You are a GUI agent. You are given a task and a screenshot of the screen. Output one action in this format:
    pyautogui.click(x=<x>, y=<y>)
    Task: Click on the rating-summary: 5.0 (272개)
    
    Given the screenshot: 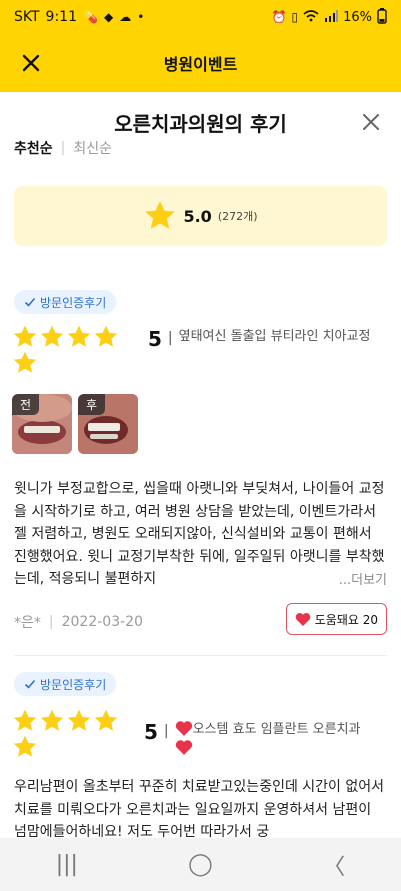 What is the action you would take?
    pyautogui.click(x=200, y=216)
    